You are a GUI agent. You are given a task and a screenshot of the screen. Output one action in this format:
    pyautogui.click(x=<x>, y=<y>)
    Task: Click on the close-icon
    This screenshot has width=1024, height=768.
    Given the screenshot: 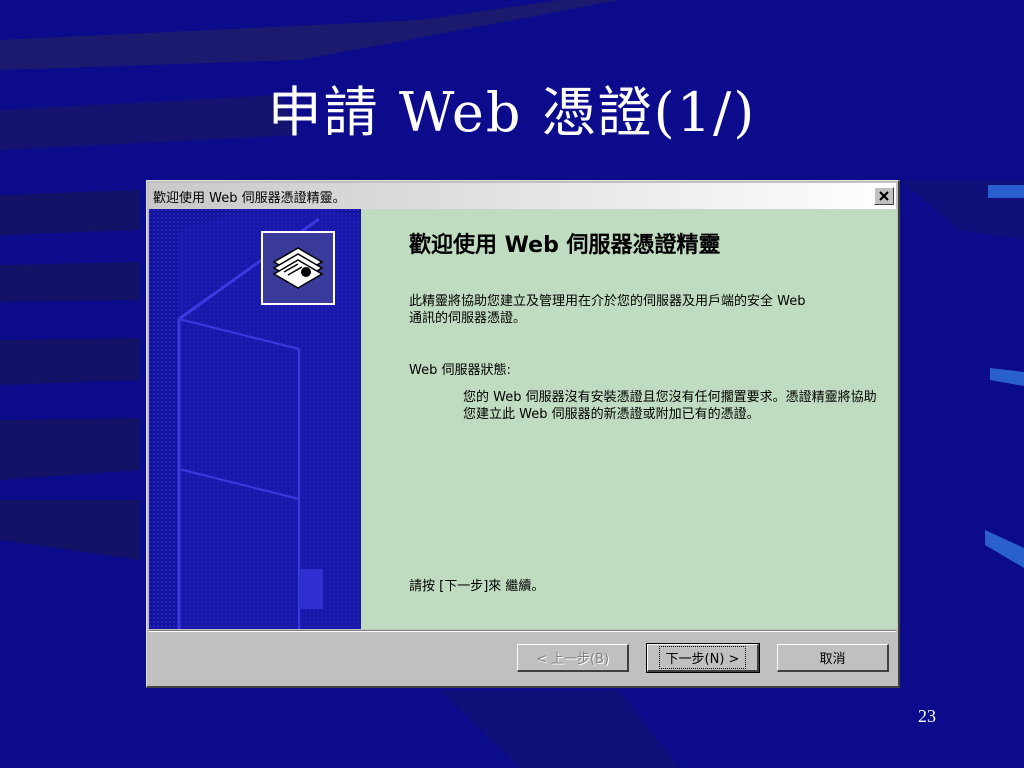 What is the action you would take?
    pyautogui.click(x=884, y=196)
    